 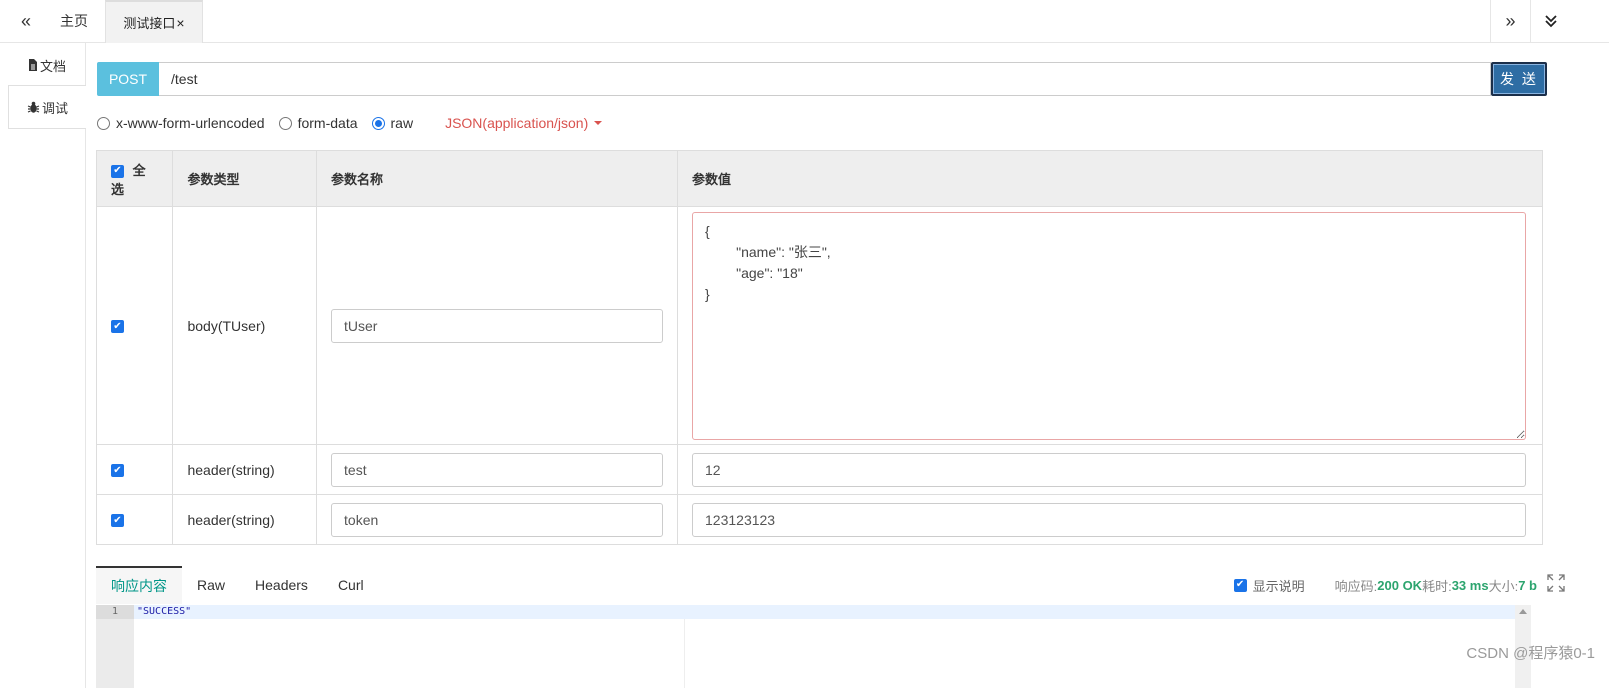 I want to click on watermark: CSDN @程序猿0-1, so click(x=1530, y=653).